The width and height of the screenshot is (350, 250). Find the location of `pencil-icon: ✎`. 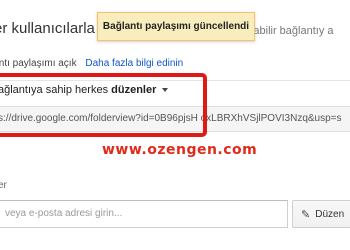

pencil-icon: ✎ is located at coordinates (306, 214).